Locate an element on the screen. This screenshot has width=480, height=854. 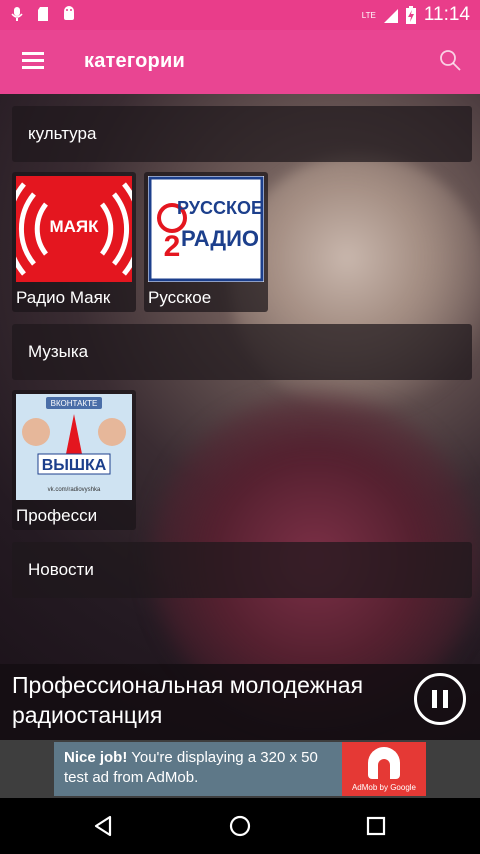
radio-vyshka-logo-image: ВКОНТАКТЕ ВЫШКА vk.com/radiovyshka is located at coordinates (74, 447).